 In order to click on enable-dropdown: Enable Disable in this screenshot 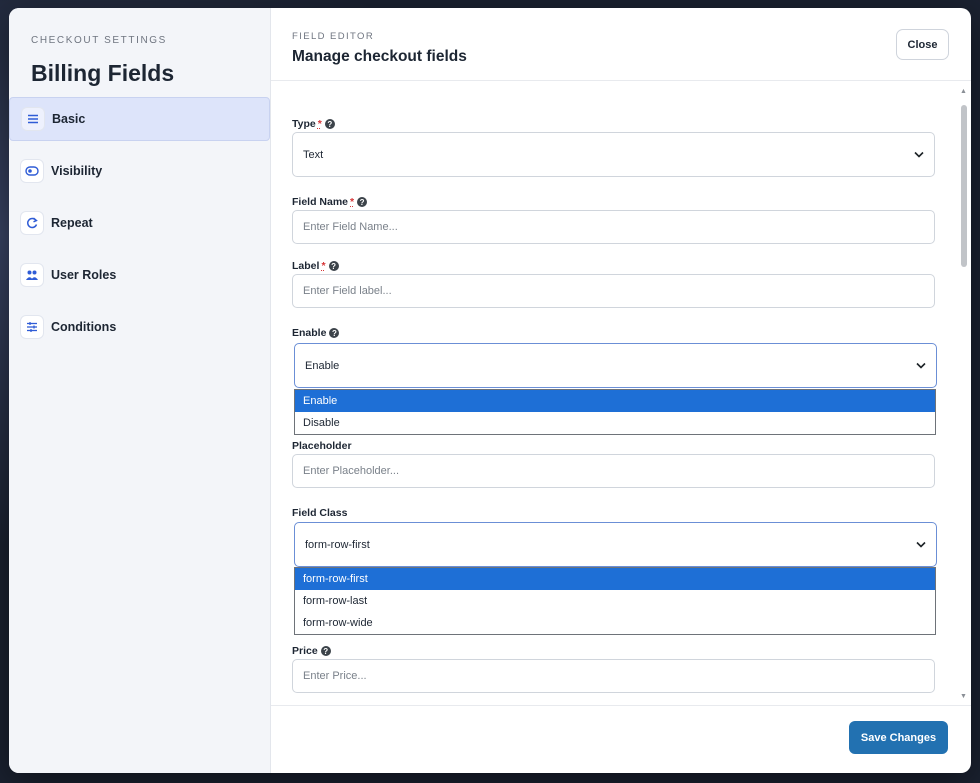, I will do `click(615, 412)`.